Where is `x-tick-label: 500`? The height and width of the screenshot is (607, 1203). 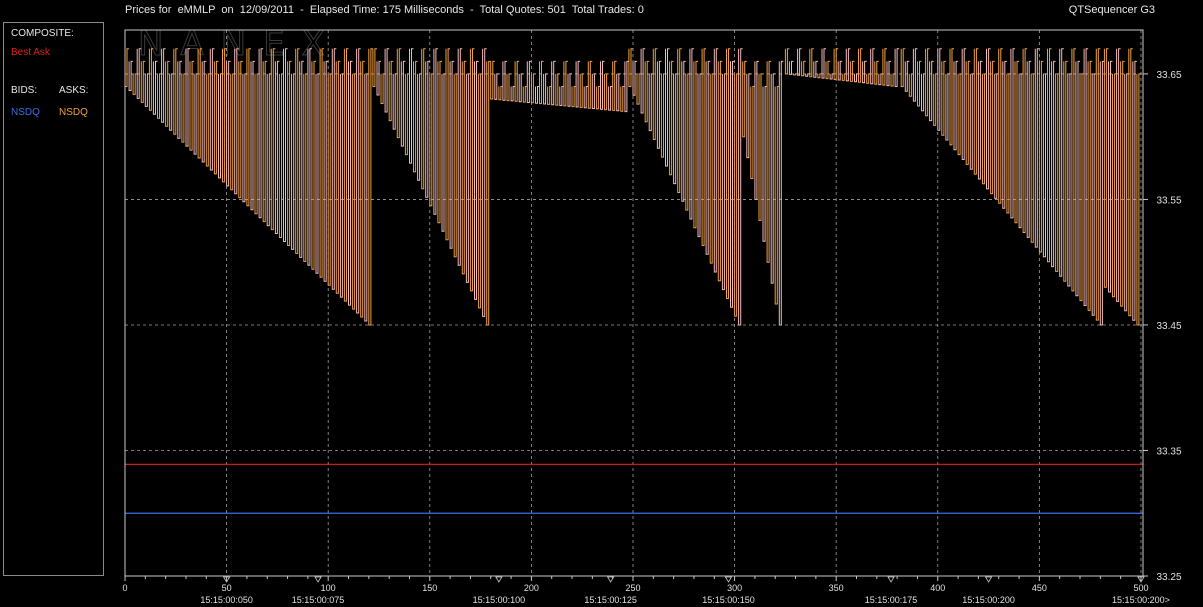
x-tick-label: 500 is located at coordinates (1140, 588).